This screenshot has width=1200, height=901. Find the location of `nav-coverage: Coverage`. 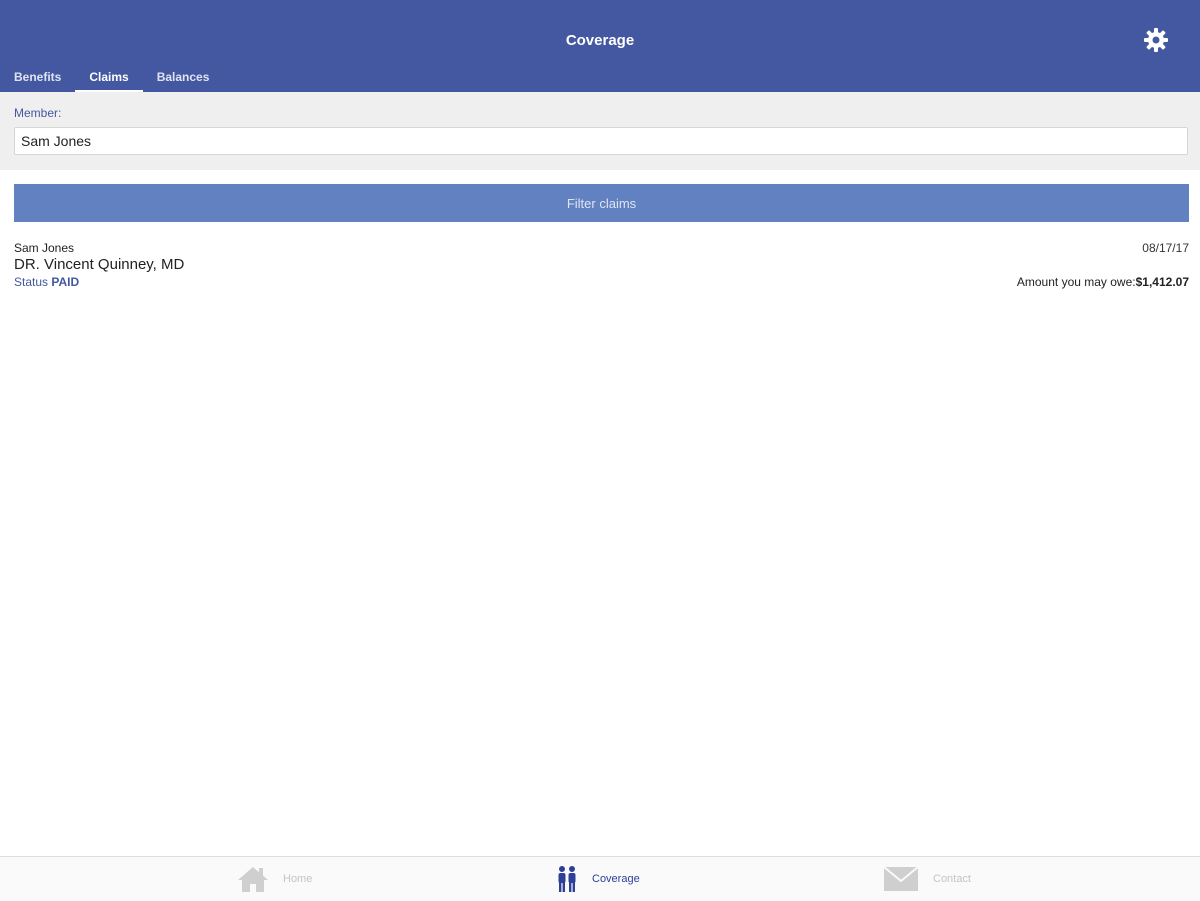

nav-coverage: Coverage is located at coordinates (598, 879).